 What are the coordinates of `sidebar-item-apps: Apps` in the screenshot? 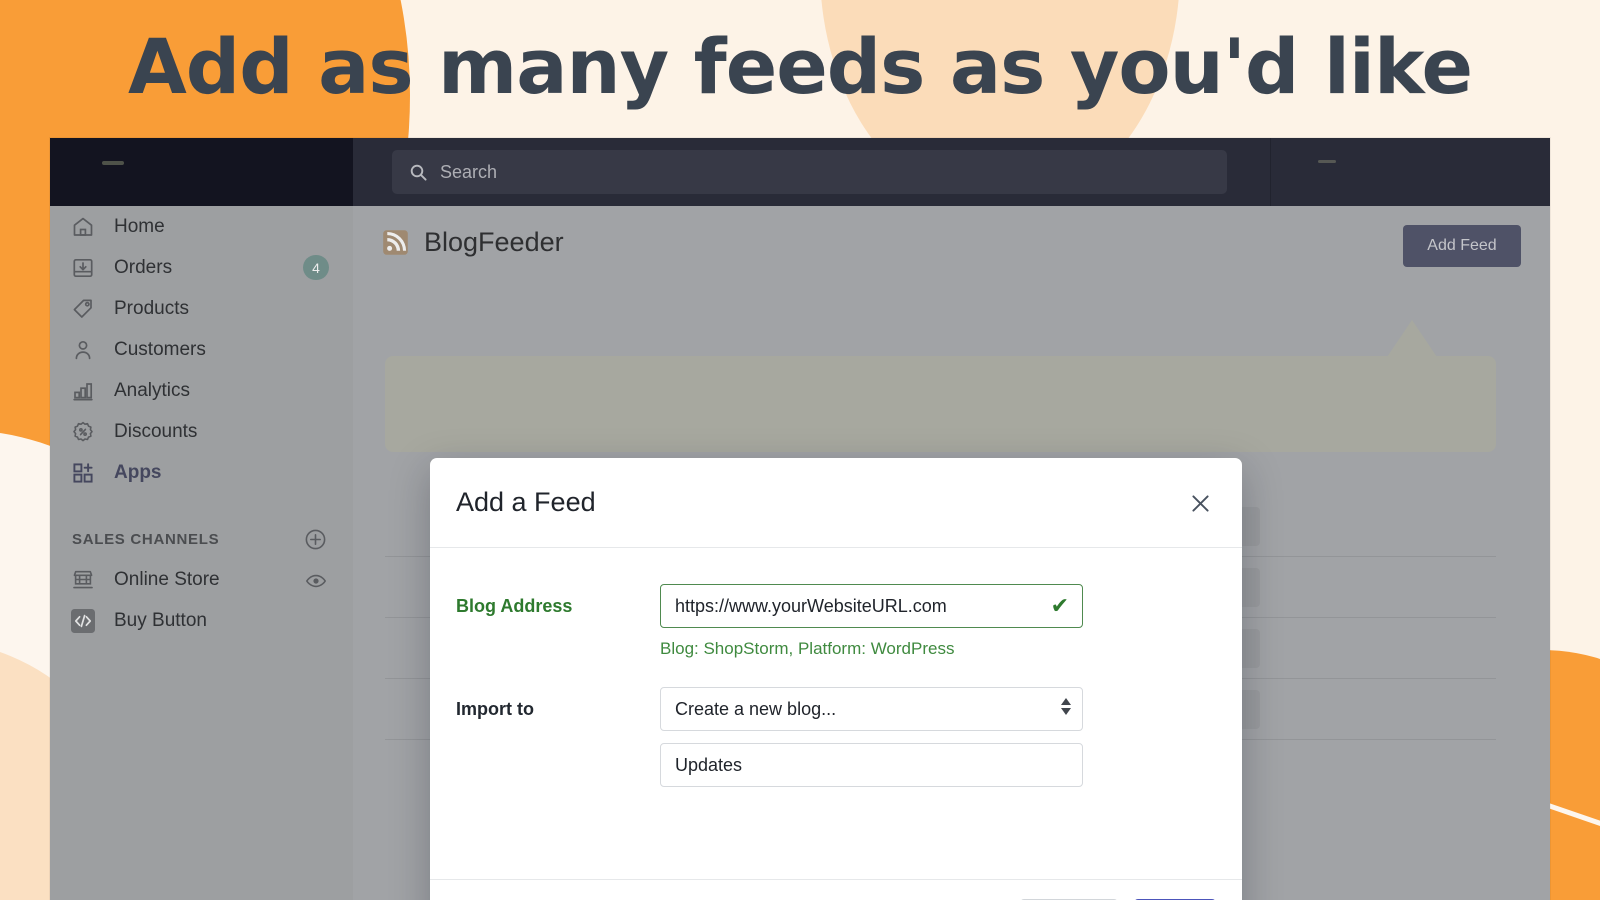 It's located at (201, 472).